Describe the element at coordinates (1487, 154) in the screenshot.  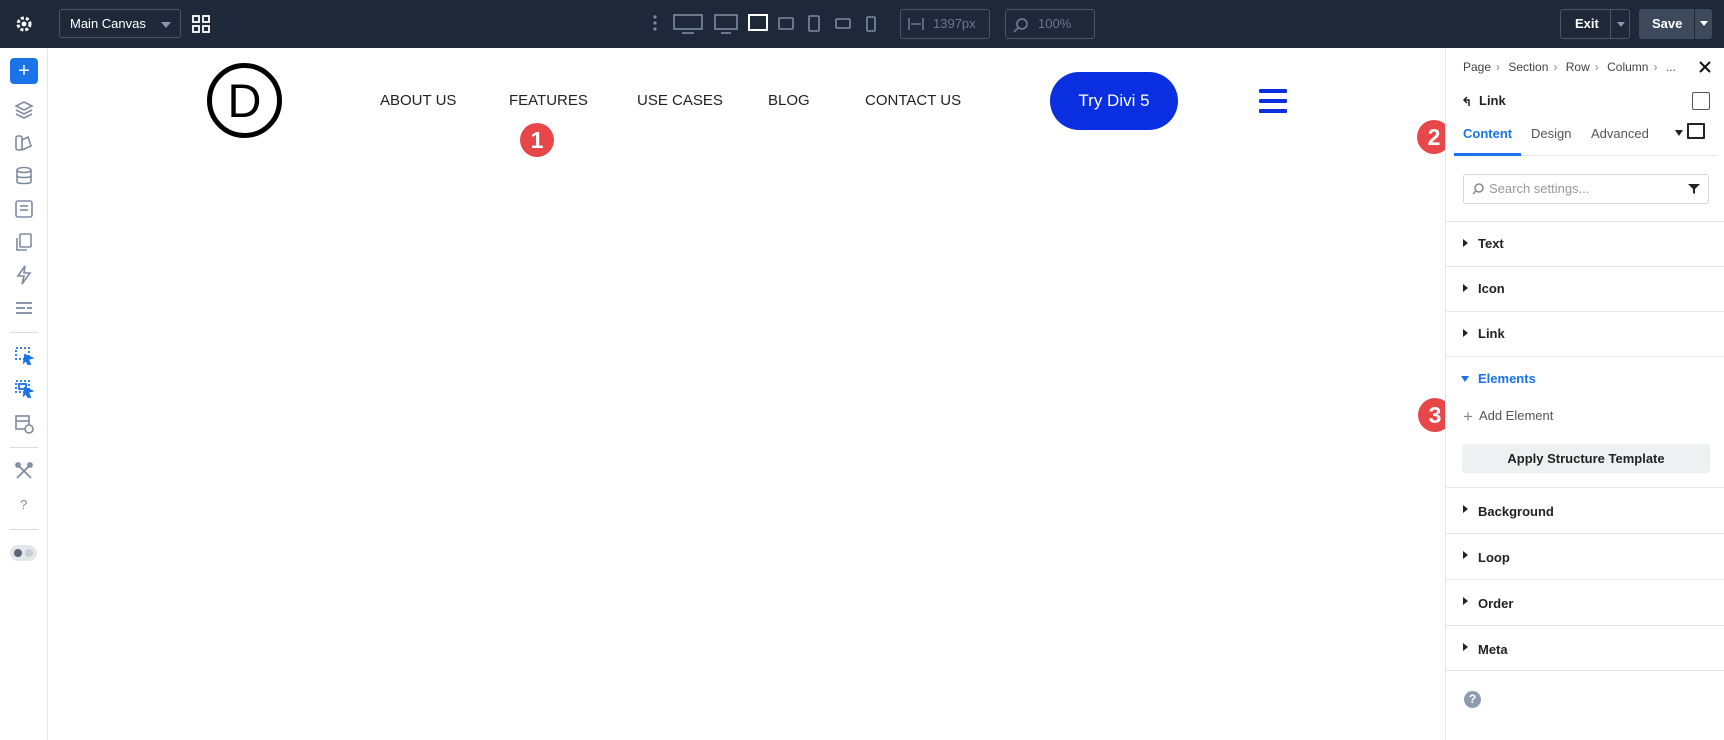
I see `active-tab-indicator` at that location.